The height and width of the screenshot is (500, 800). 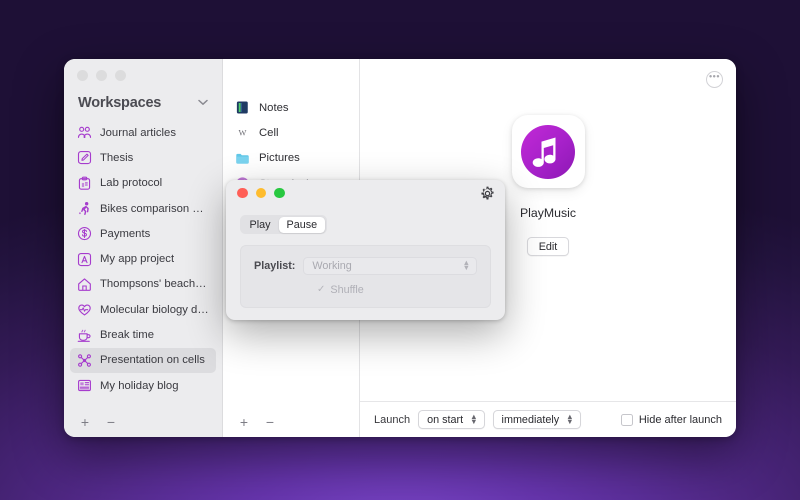 I want to click on sidebar-item-lab-protocol: Lab protocol, so click(x=143, y=183).